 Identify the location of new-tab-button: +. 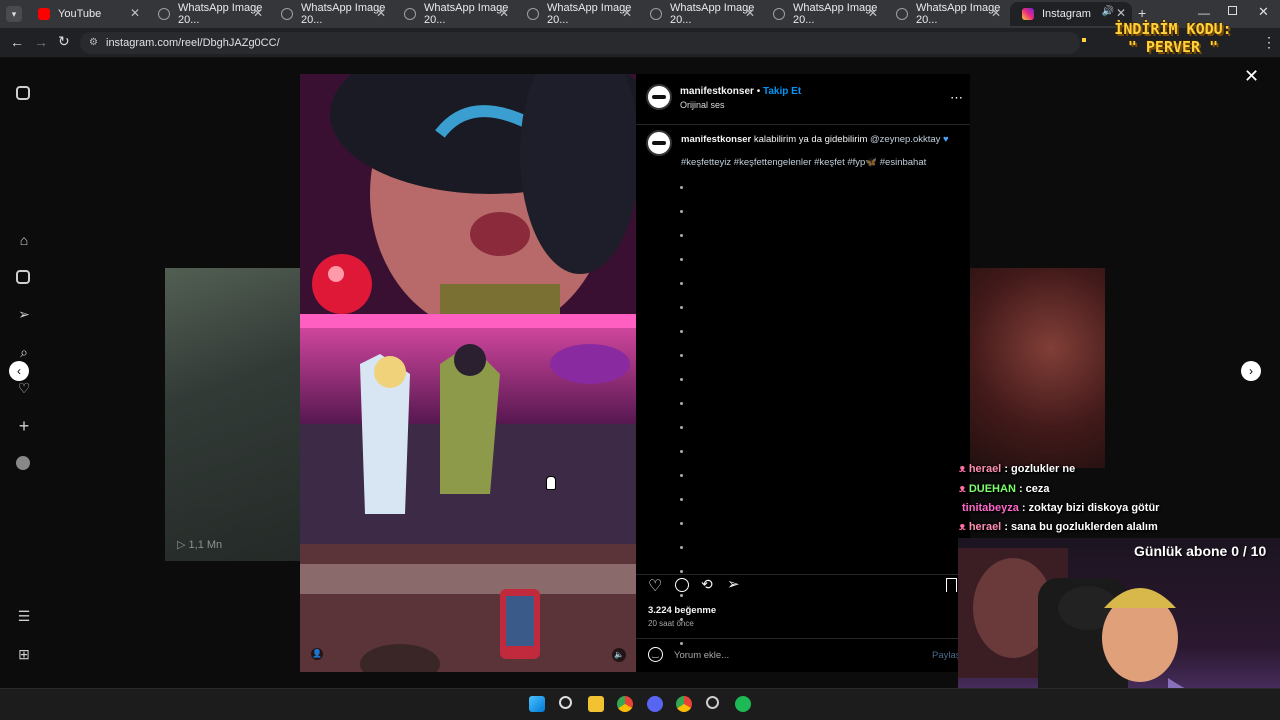
(1142, 13).